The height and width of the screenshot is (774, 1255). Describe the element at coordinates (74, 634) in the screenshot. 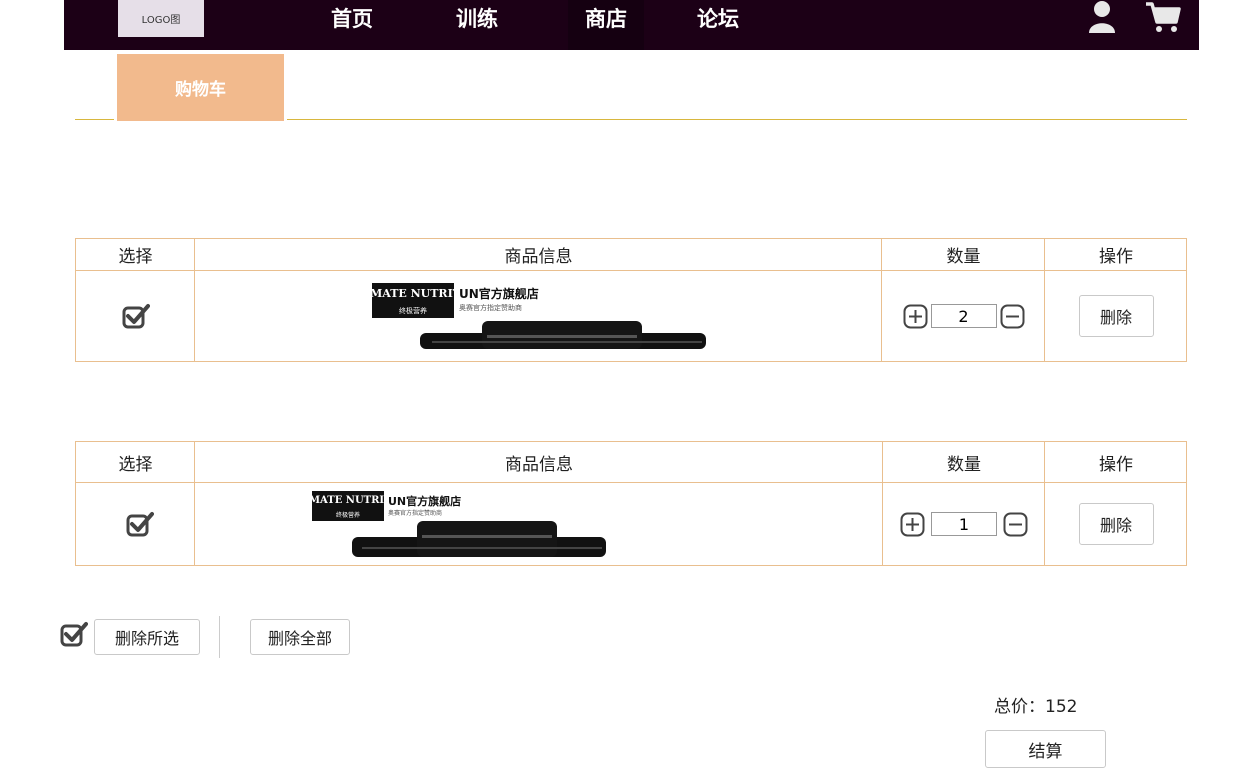

I see `select-all-checkbox` at that location.